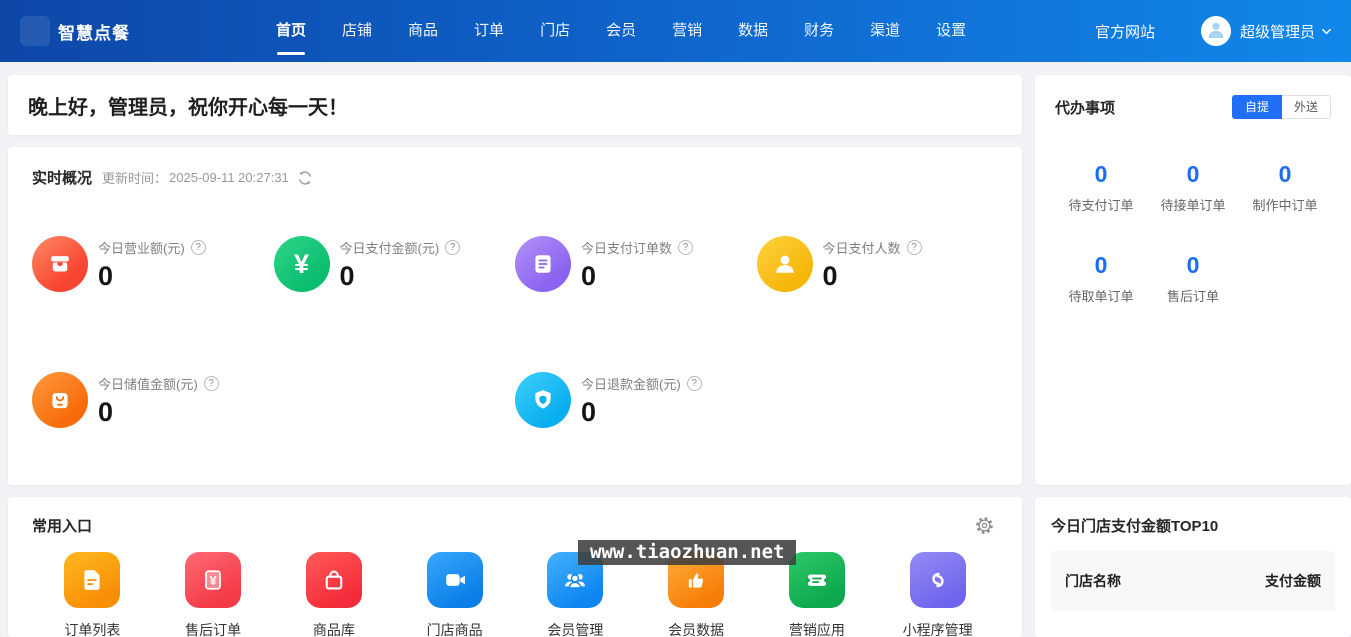 Image resolution: width=1351 pixels, height=637 pixels. Describe the element at coordinates (575, 629) in the screenshot. I see `entry-label: 会员管理` at that location.